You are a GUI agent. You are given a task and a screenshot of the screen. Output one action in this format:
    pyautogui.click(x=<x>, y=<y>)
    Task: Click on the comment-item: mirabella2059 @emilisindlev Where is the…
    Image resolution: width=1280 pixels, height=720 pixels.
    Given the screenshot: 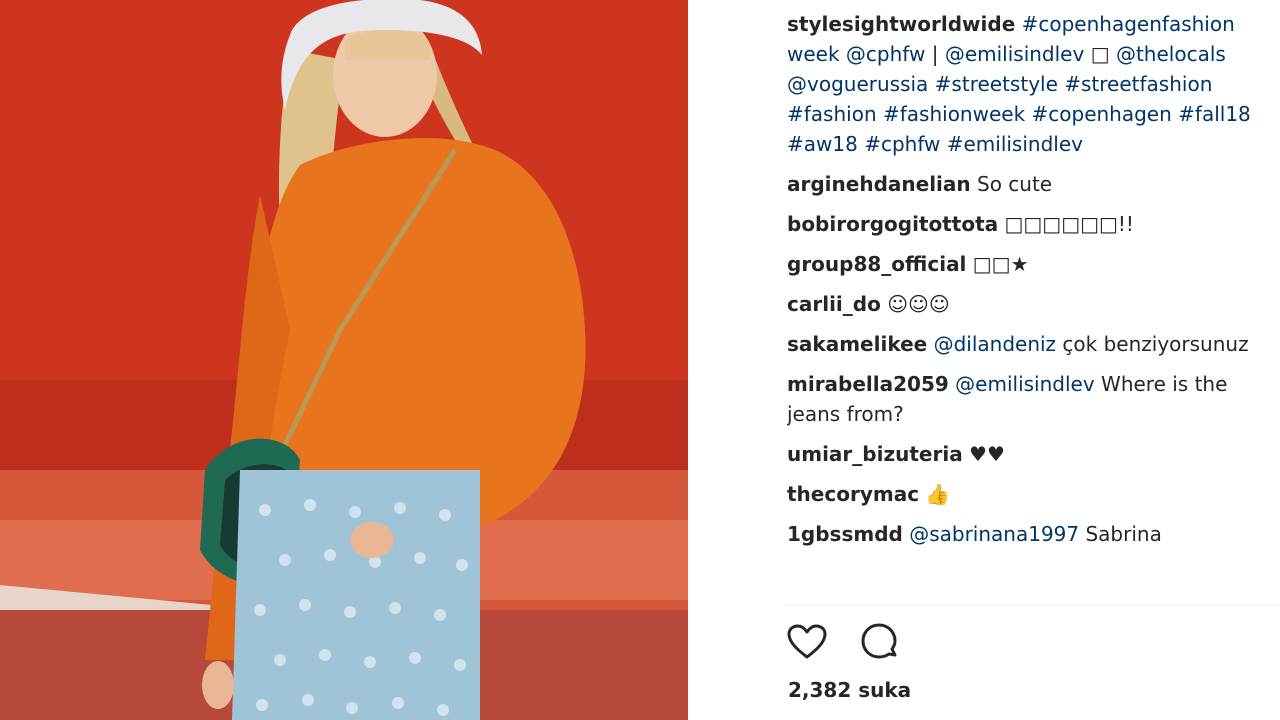 What is the action you would take?
    pyautogui.click(x=1022, y=399)
    